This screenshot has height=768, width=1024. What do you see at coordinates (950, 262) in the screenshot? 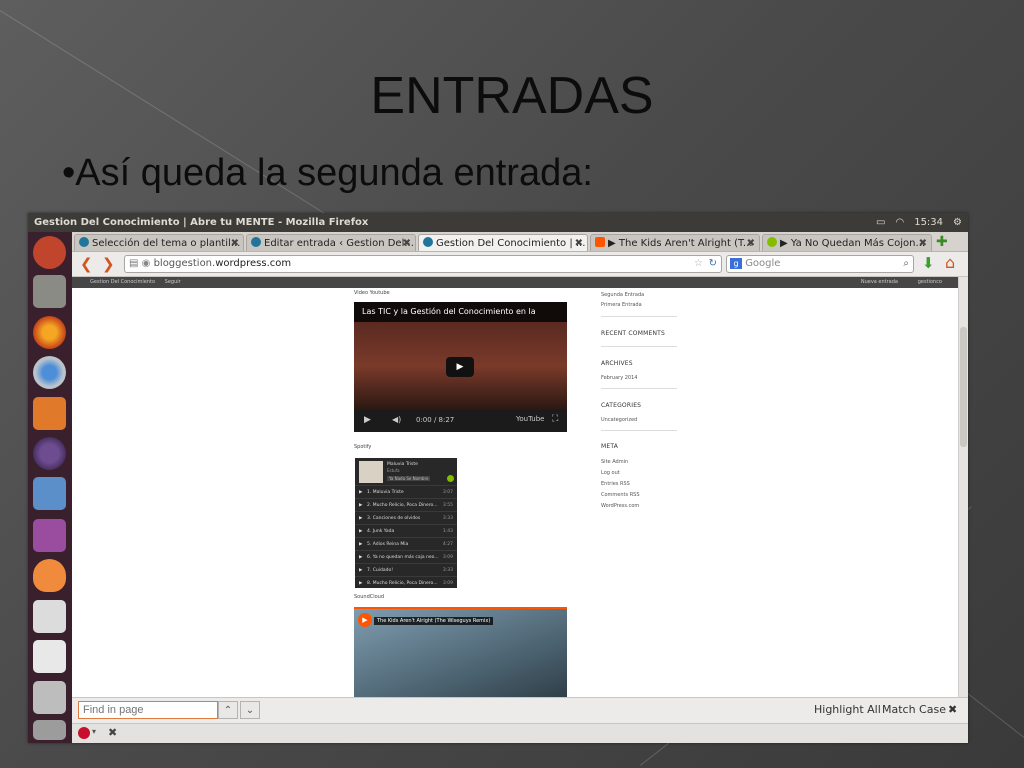
I see `home-icon: ⌂` at bounding box center [950, 262].